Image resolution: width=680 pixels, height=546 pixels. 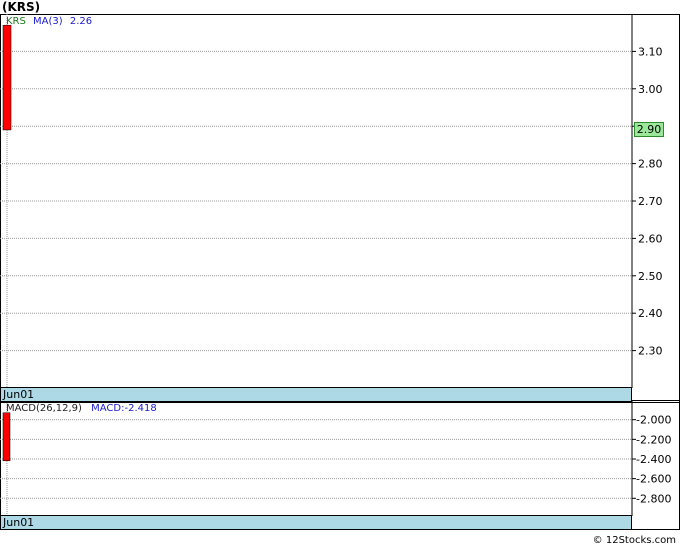 I want to click on price-tick-label: 2.50, so click(x=650, y=276).